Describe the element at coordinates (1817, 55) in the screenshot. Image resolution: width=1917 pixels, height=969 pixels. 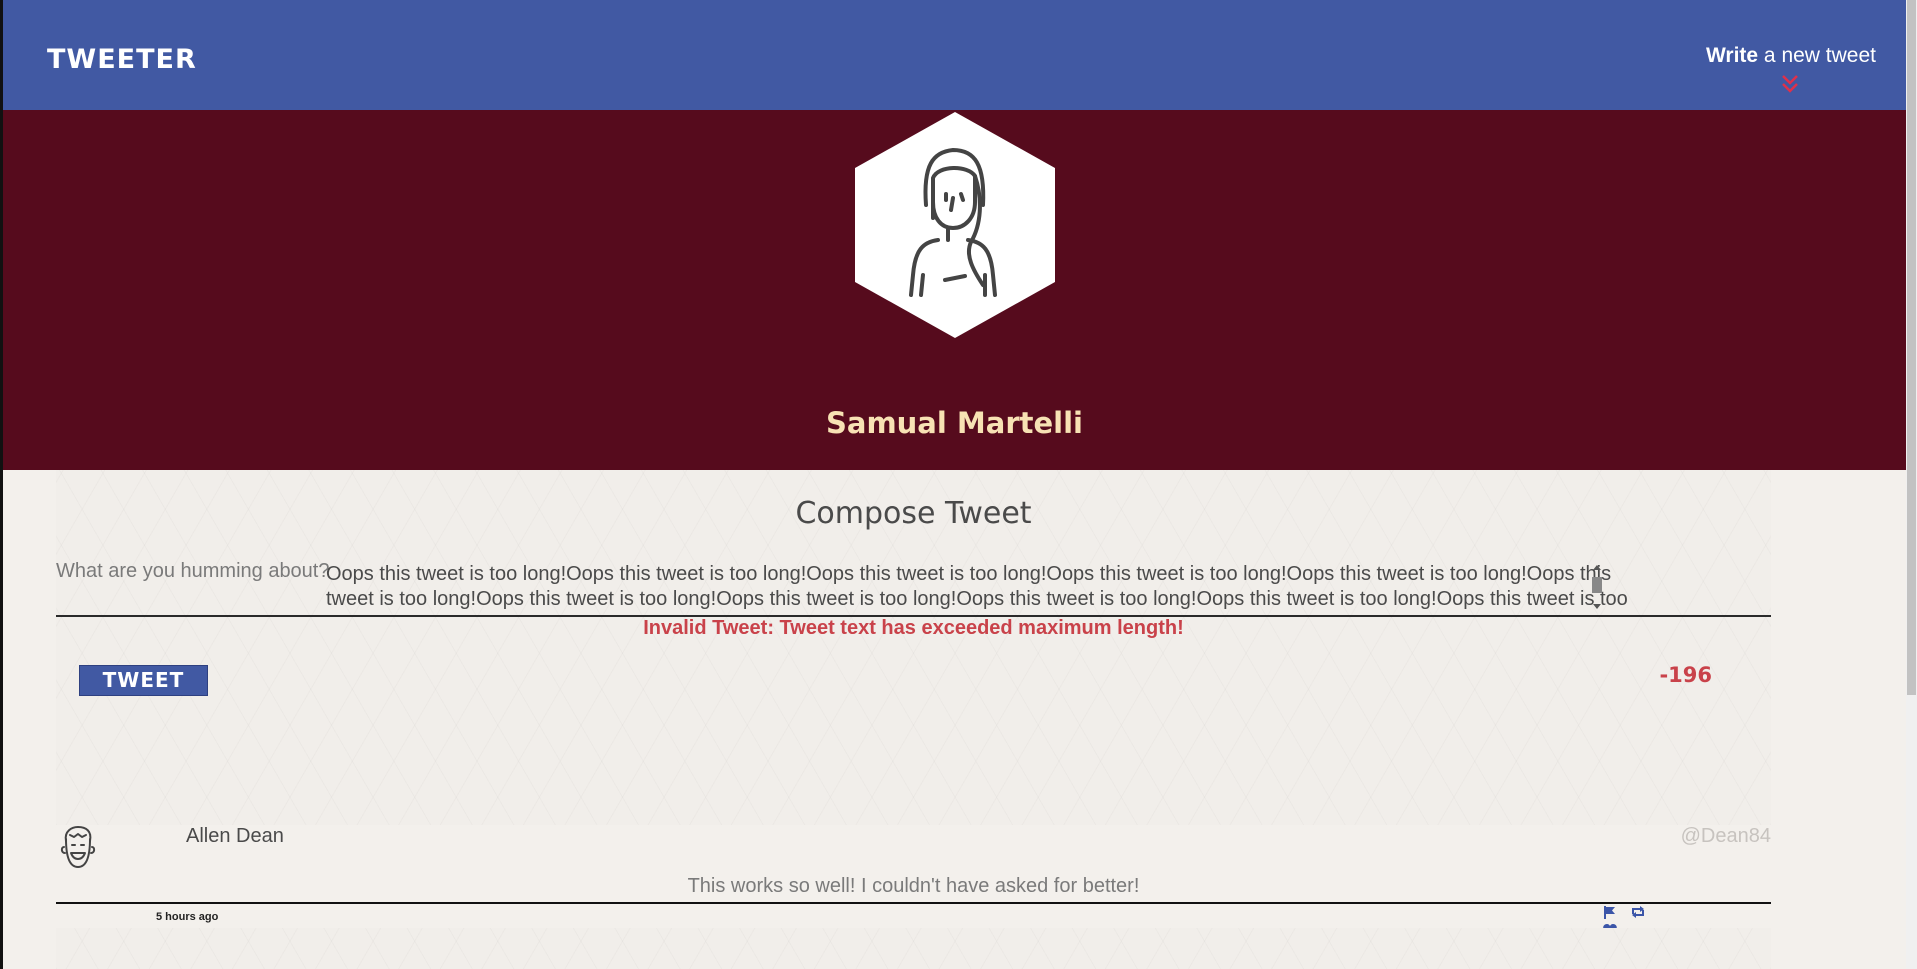
I see `new-tweet-label: a new tweet` at that location.